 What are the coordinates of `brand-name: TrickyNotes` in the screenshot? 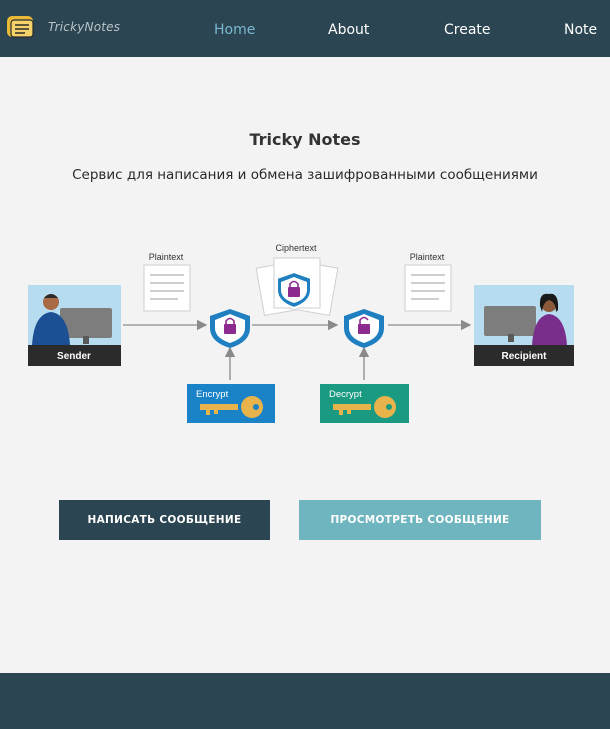 It's located at (84, 27).